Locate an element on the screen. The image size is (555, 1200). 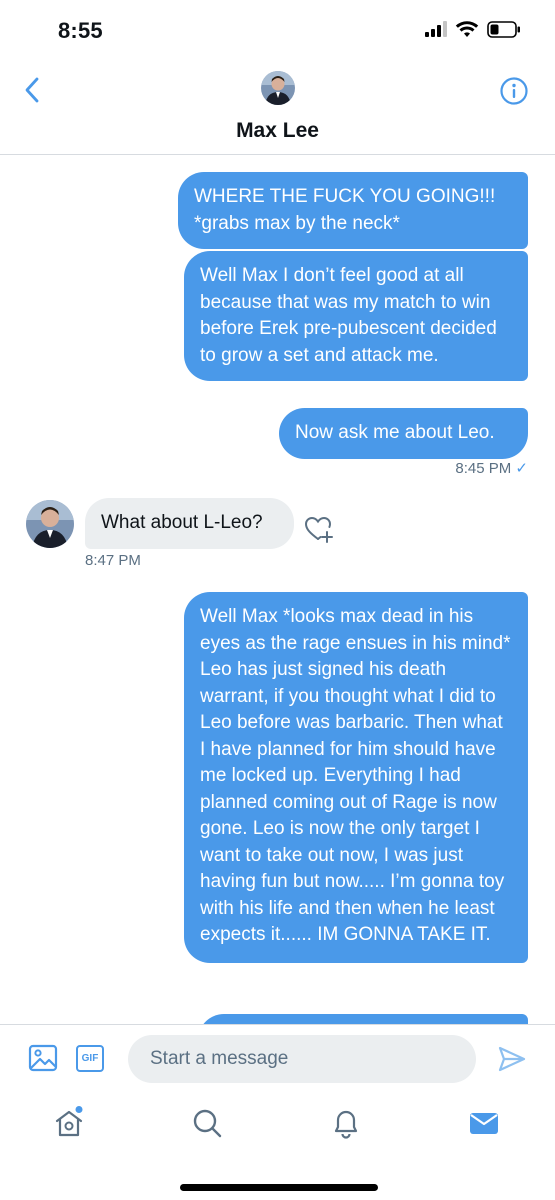
wifi-icon is located at coordinates (467, 29).